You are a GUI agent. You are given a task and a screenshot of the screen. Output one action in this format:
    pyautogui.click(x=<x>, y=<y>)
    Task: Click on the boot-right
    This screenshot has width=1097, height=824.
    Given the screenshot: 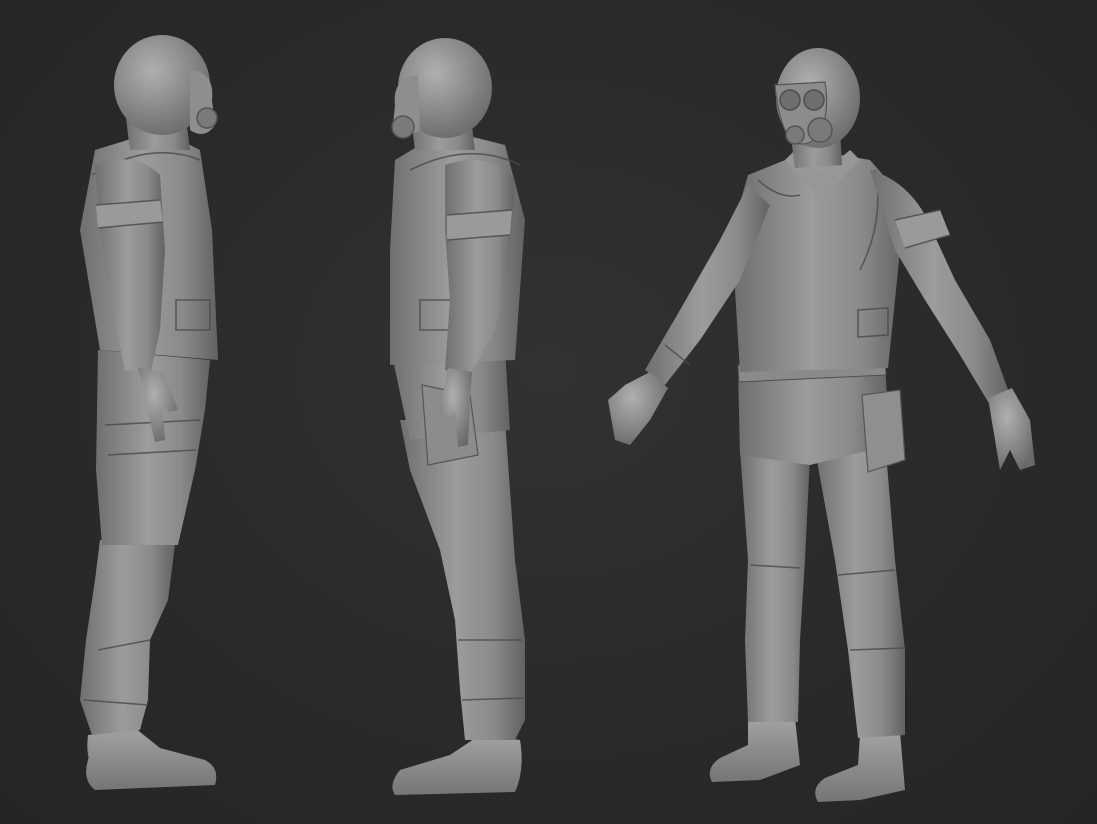 What is the action you would take?
    pyautogui.click(x=860, y=767)
    